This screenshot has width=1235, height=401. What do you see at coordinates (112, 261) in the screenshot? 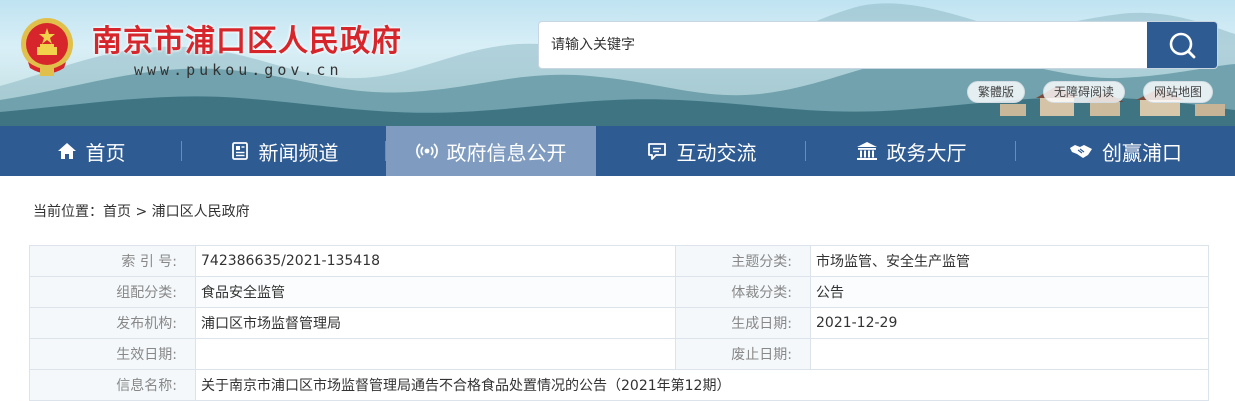
I see `index-number-label: 索 引 号:` at bounding box center [112, 261].